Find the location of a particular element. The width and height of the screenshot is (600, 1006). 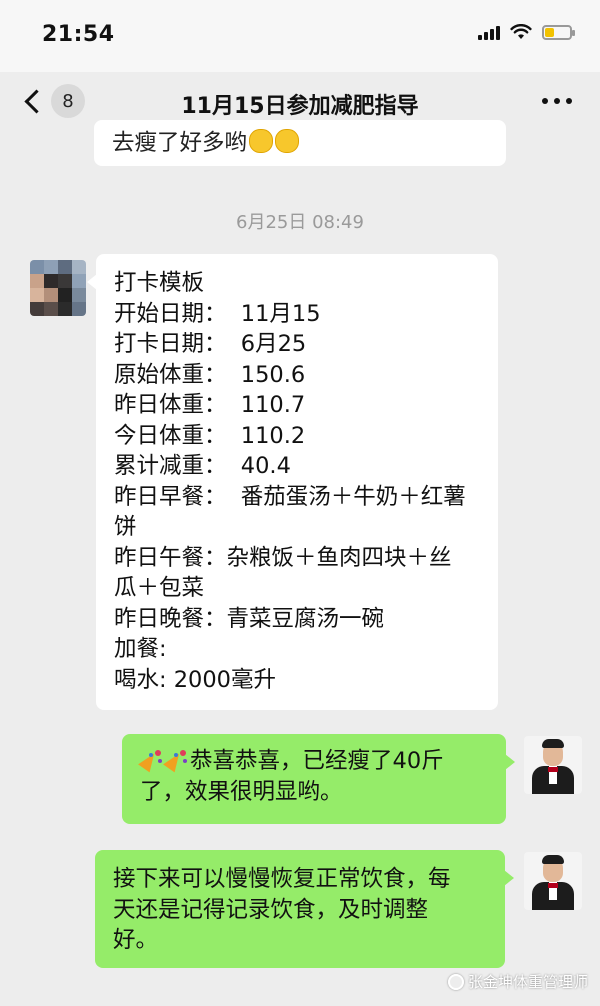

message-text-line: 天还是记得记录饮食，及时调整 is located at coordinates (271, 909).